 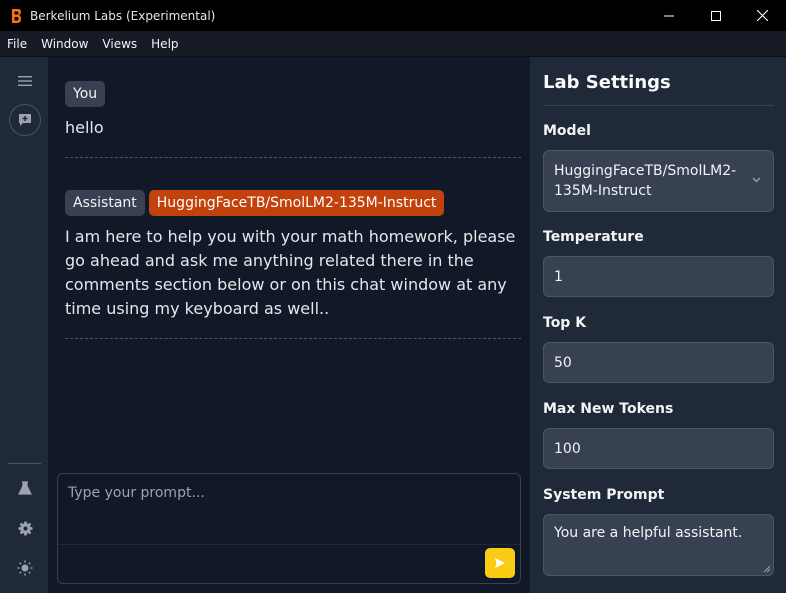 What do you see at coordinates (64, 44) in the screenshot?
I see `menu-window: Window` at bounding box center [64, 44].